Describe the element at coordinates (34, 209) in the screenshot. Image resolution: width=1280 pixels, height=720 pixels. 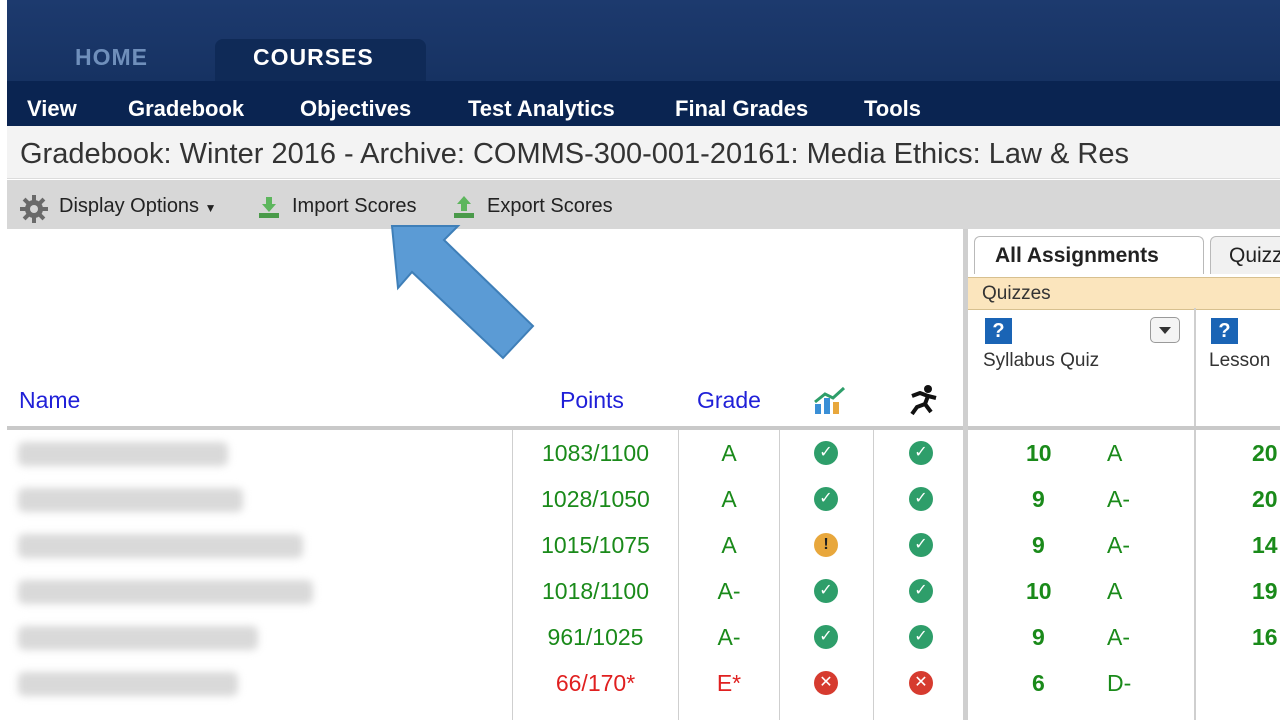
I see `gear-icon` at that location.